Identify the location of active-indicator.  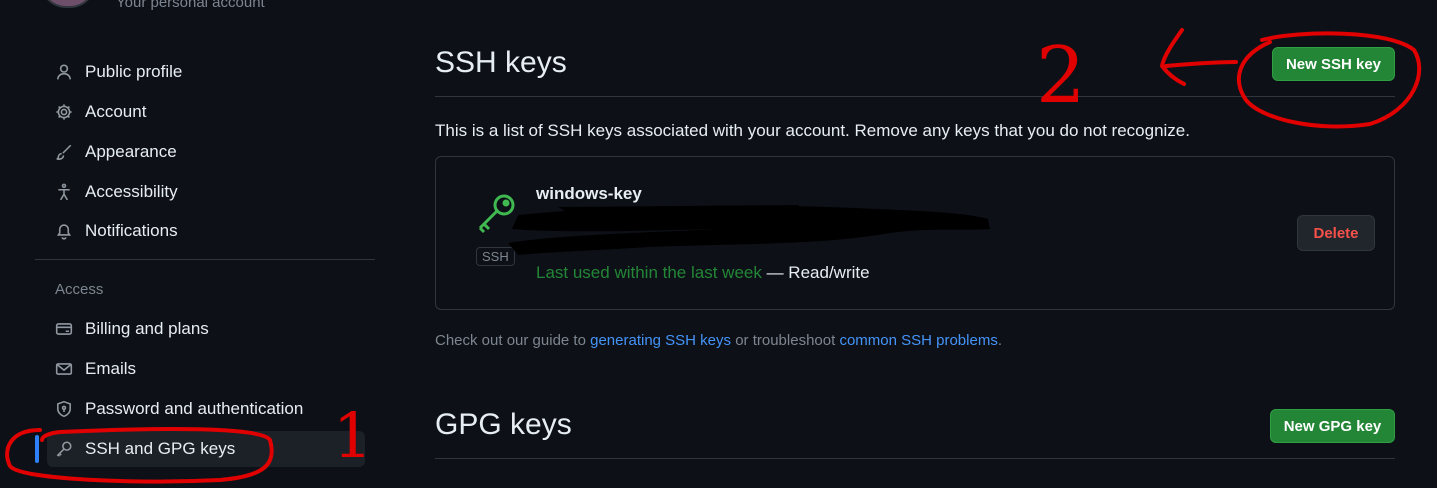
(37, 449).